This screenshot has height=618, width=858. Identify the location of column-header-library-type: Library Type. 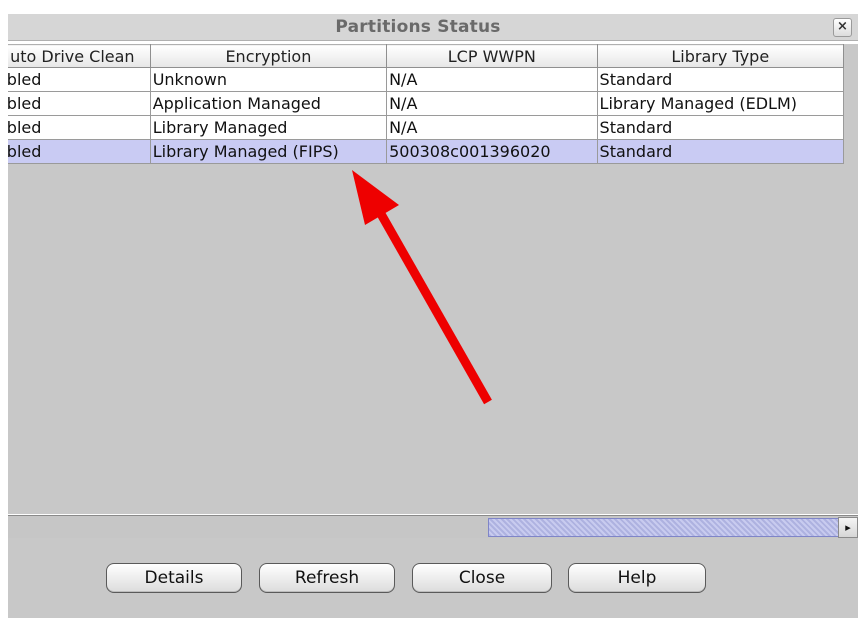
(720, 56).